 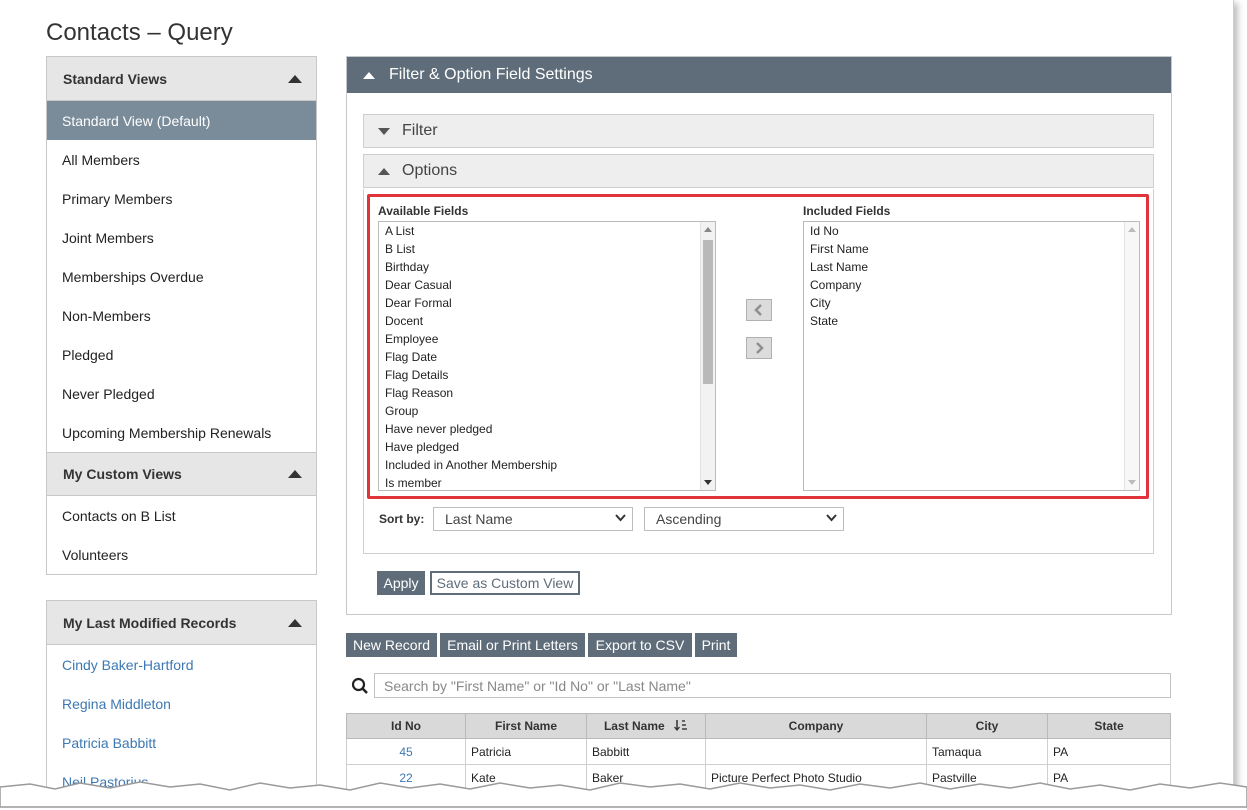 I want to click on settings-header: Filter & Option Field Settings, so click(x=759, y=75).